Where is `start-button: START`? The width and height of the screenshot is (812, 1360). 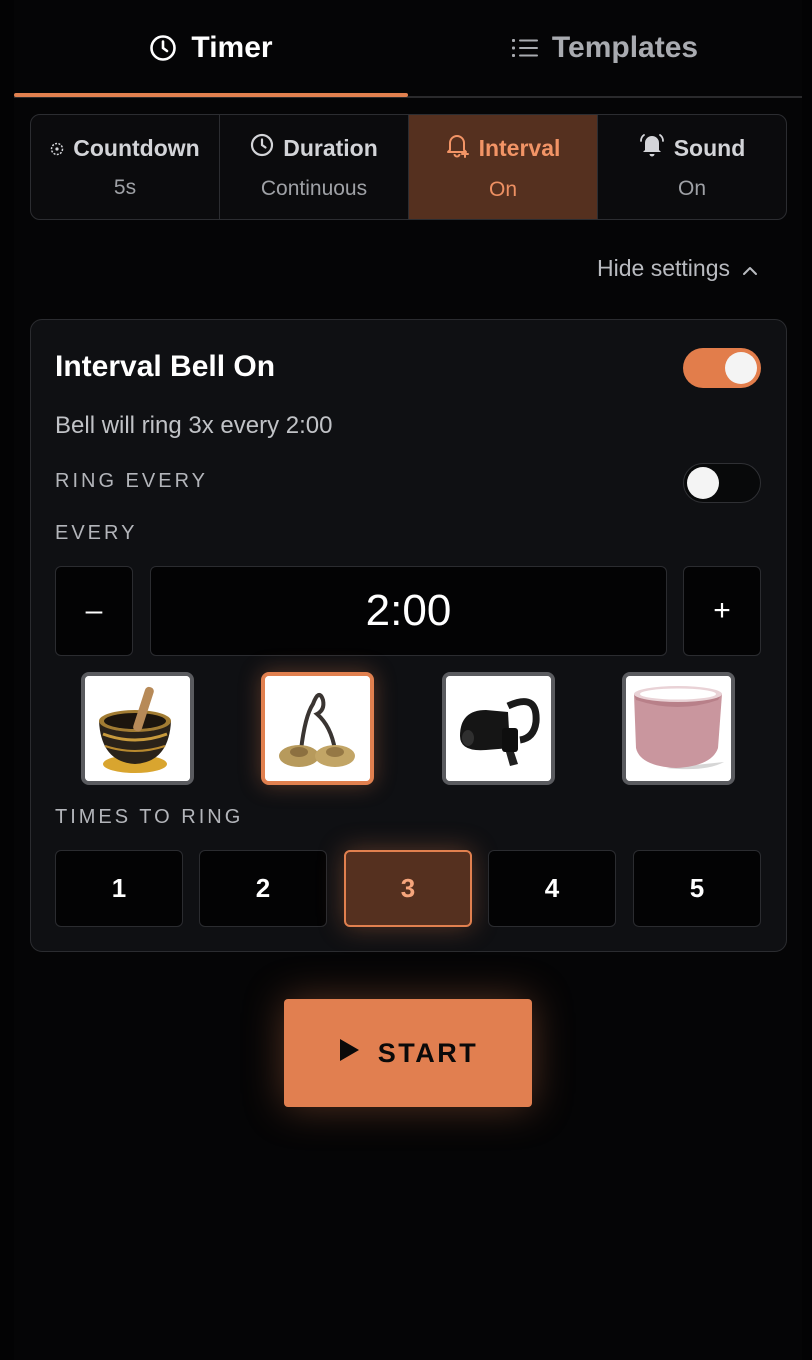
start-button: START is located at coordinates (408, 1053).